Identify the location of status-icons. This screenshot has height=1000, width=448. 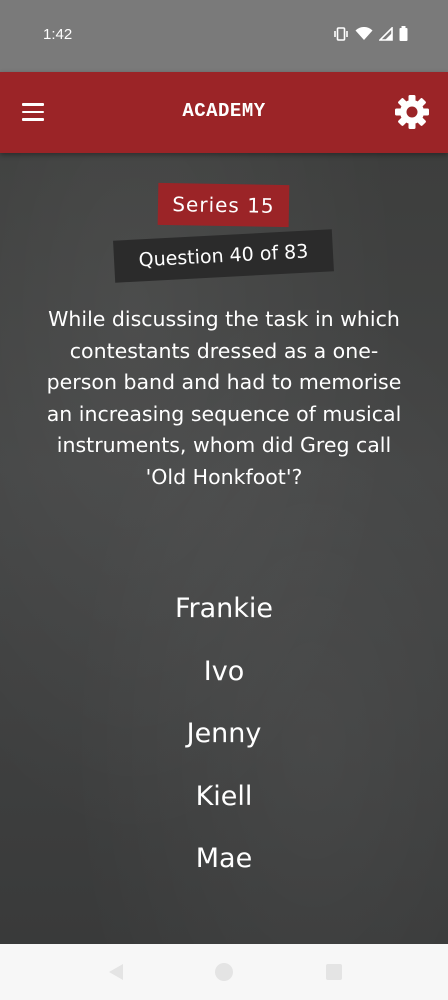
(370, 33).